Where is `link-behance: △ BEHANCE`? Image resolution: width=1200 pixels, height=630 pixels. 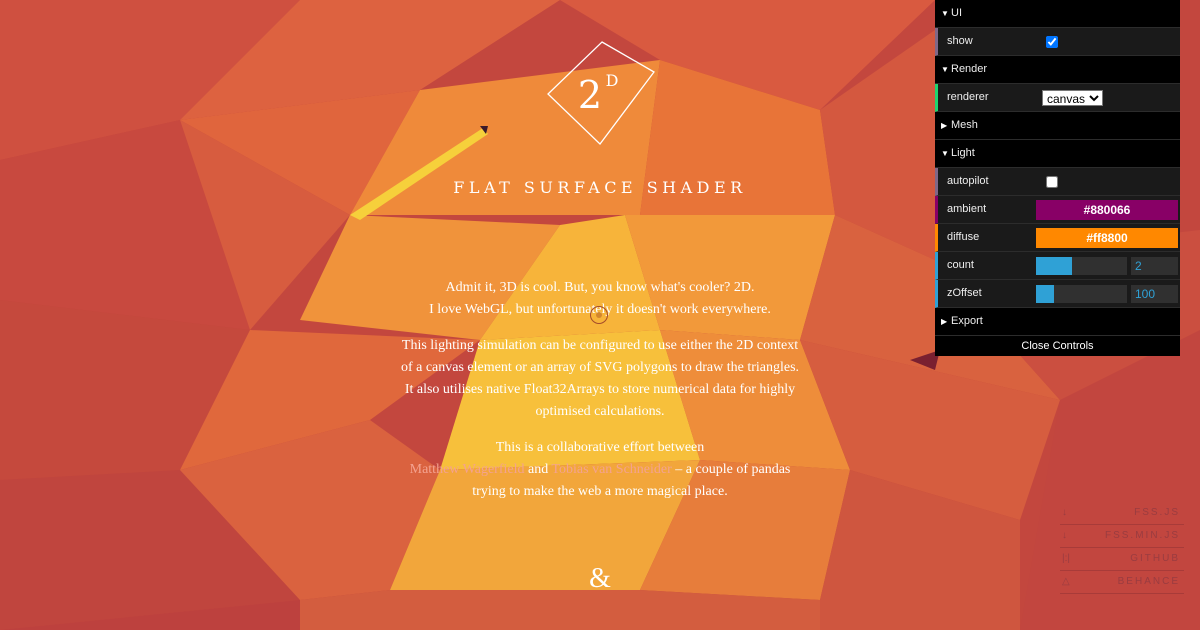 link-behance: △ BEHANCE is located at coordinates (1122, 582).